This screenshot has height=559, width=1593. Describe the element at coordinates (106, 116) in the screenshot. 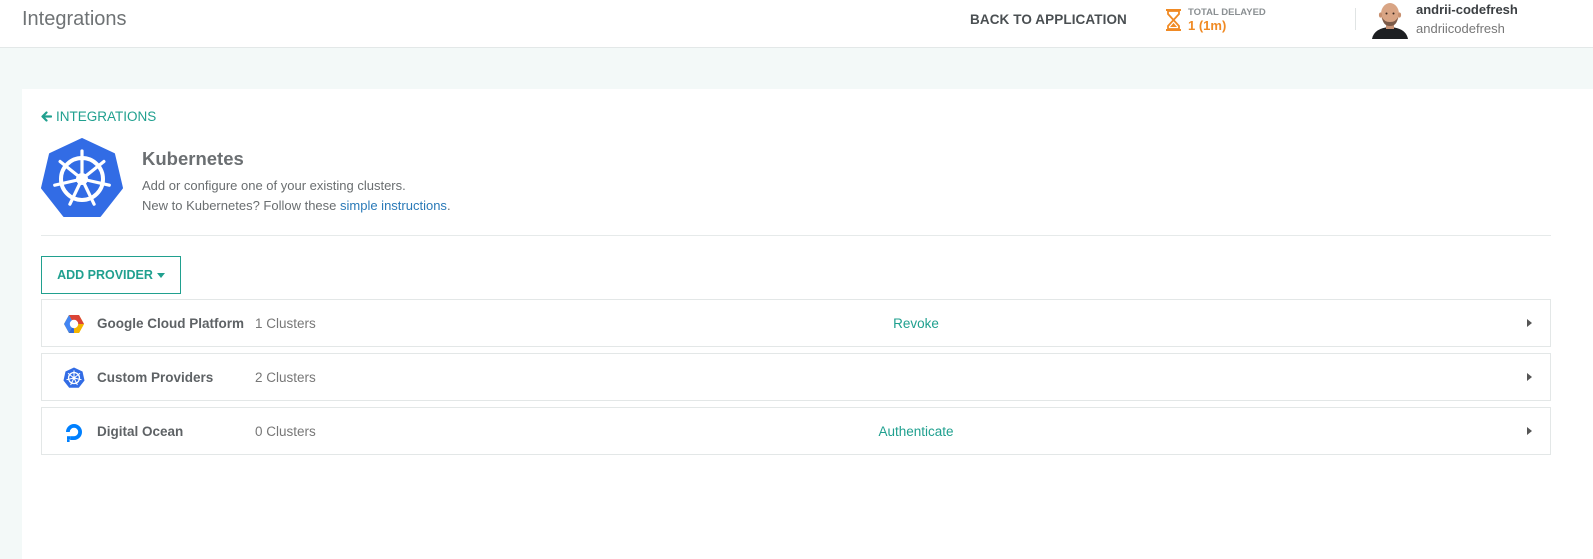

I see `breadcrumb-label: INTEGRATIONS` at that location.